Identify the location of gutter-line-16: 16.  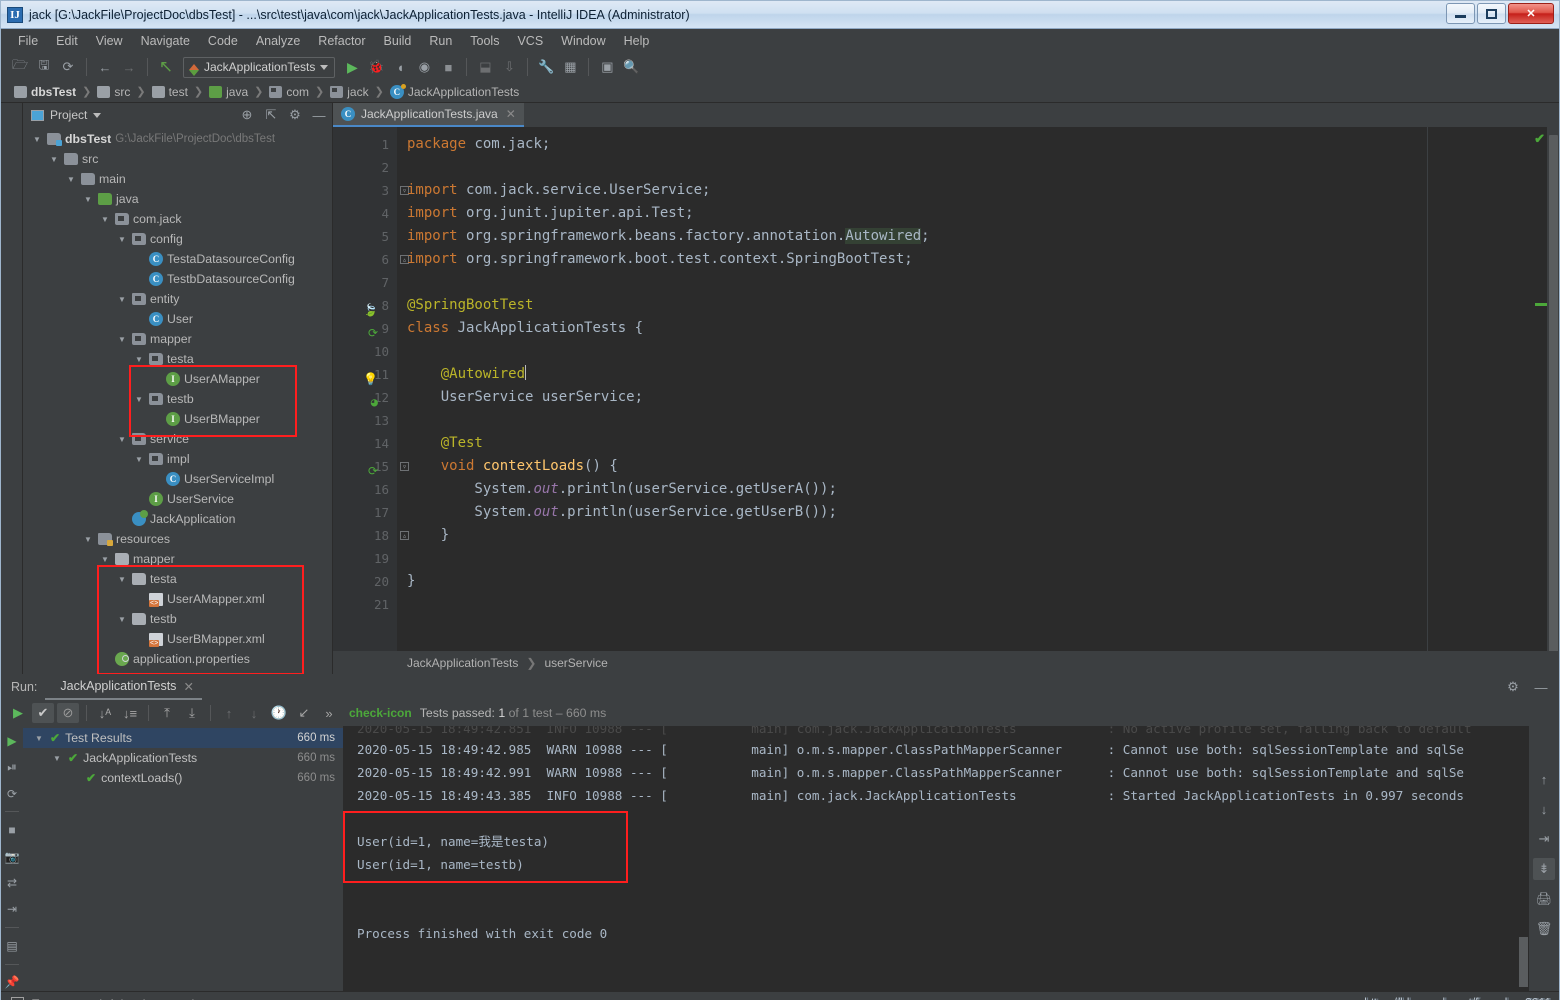
(365, 489).